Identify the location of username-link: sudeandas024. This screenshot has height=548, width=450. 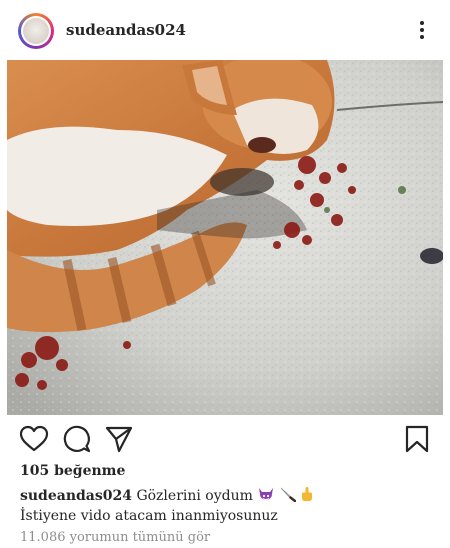
(126, 30).